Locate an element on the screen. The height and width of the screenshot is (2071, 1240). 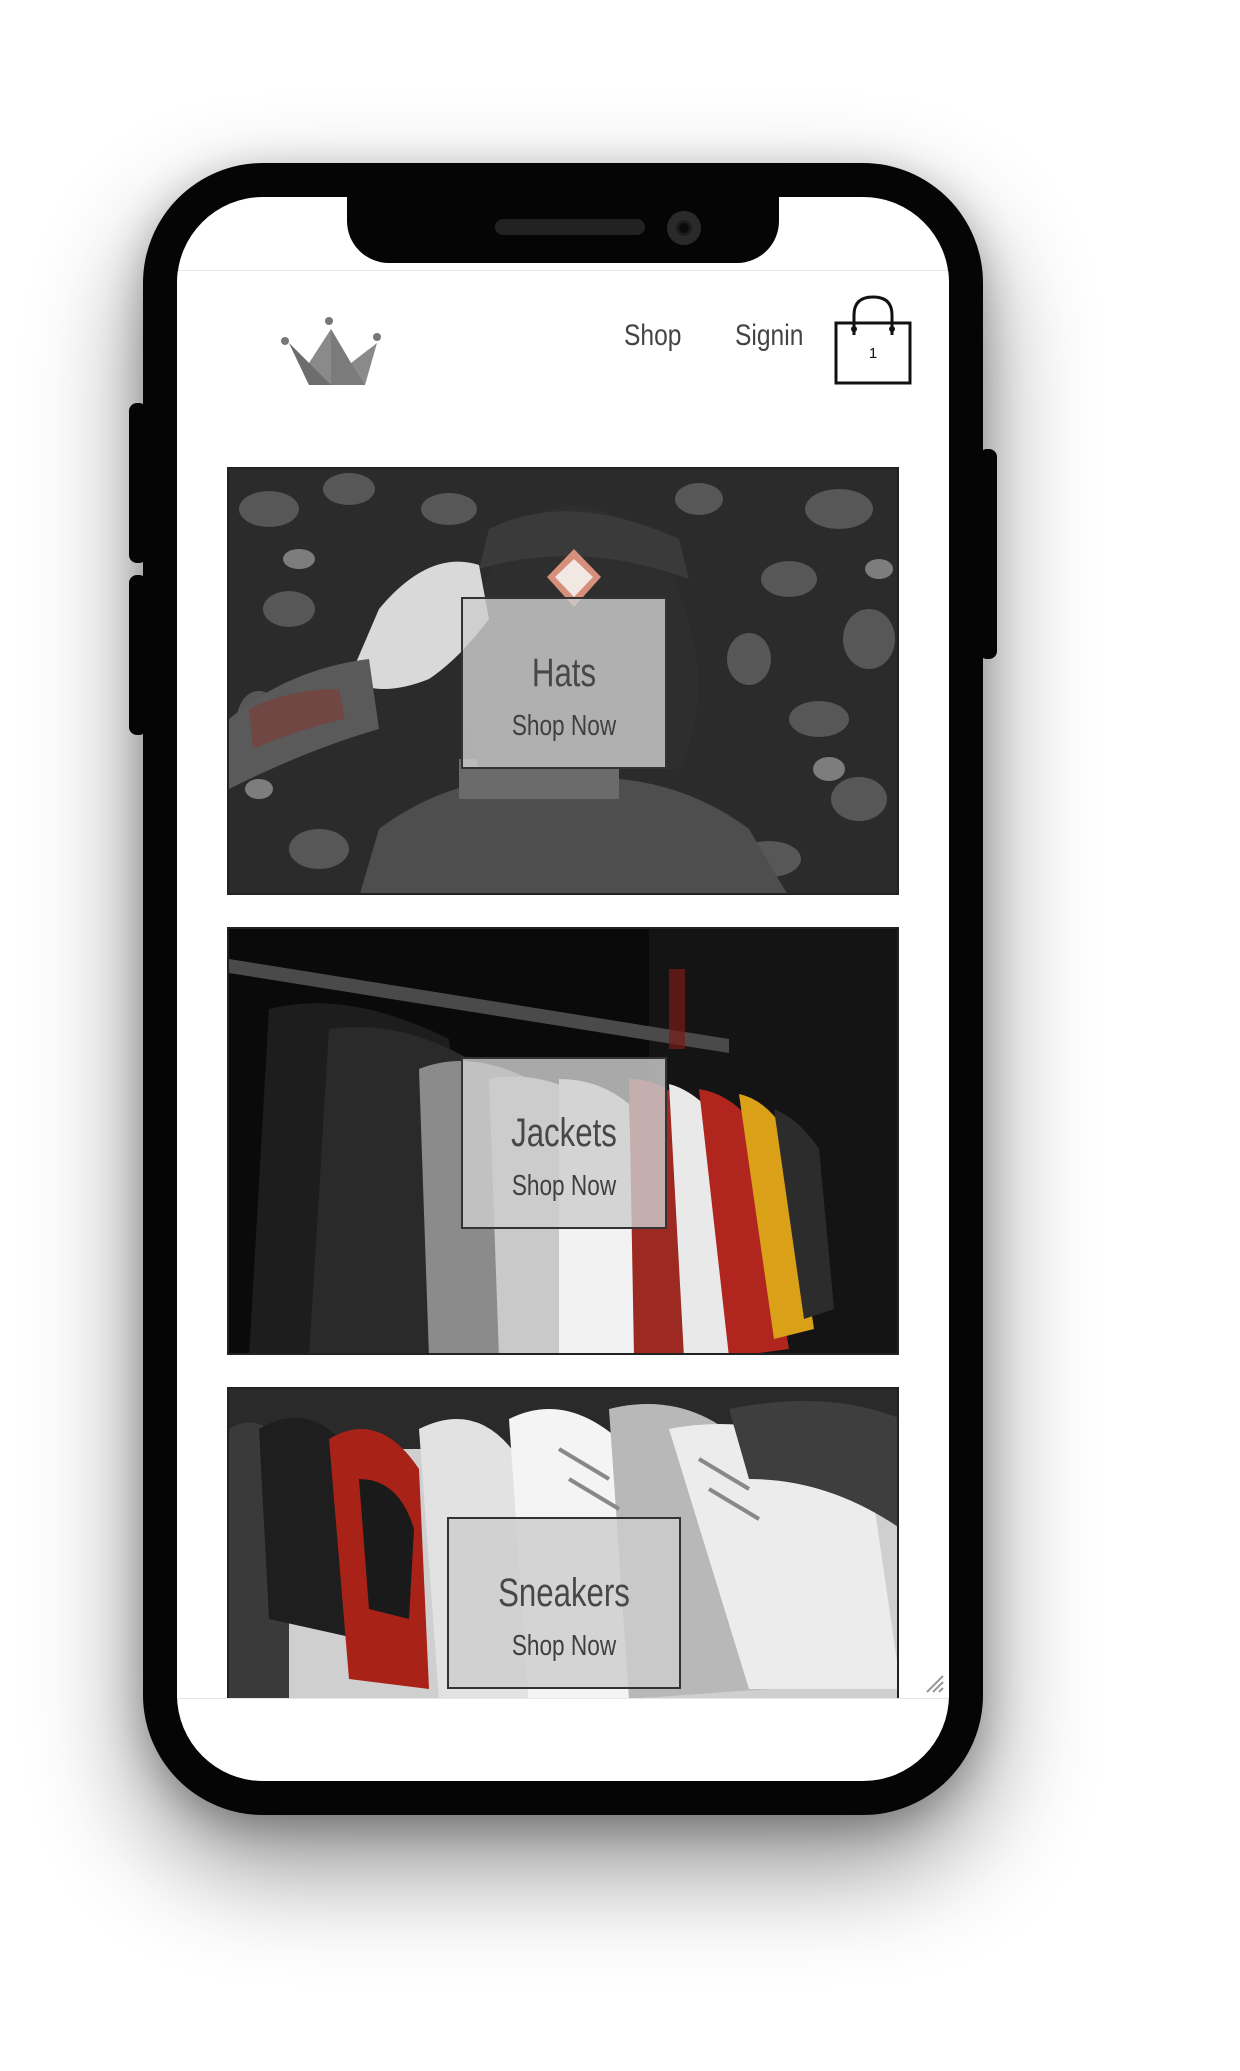
shopping-bag-icon is located at coordinates (873, 340).